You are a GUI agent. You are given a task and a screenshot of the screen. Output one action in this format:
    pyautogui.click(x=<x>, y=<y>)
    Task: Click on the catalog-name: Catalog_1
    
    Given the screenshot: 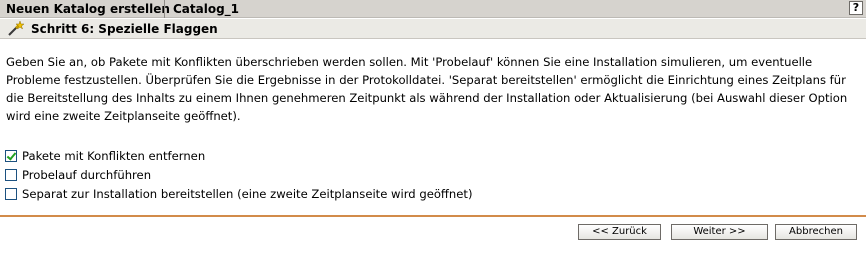 What is the action you would take?
    pyautogui.click(x=206, y=9)
    